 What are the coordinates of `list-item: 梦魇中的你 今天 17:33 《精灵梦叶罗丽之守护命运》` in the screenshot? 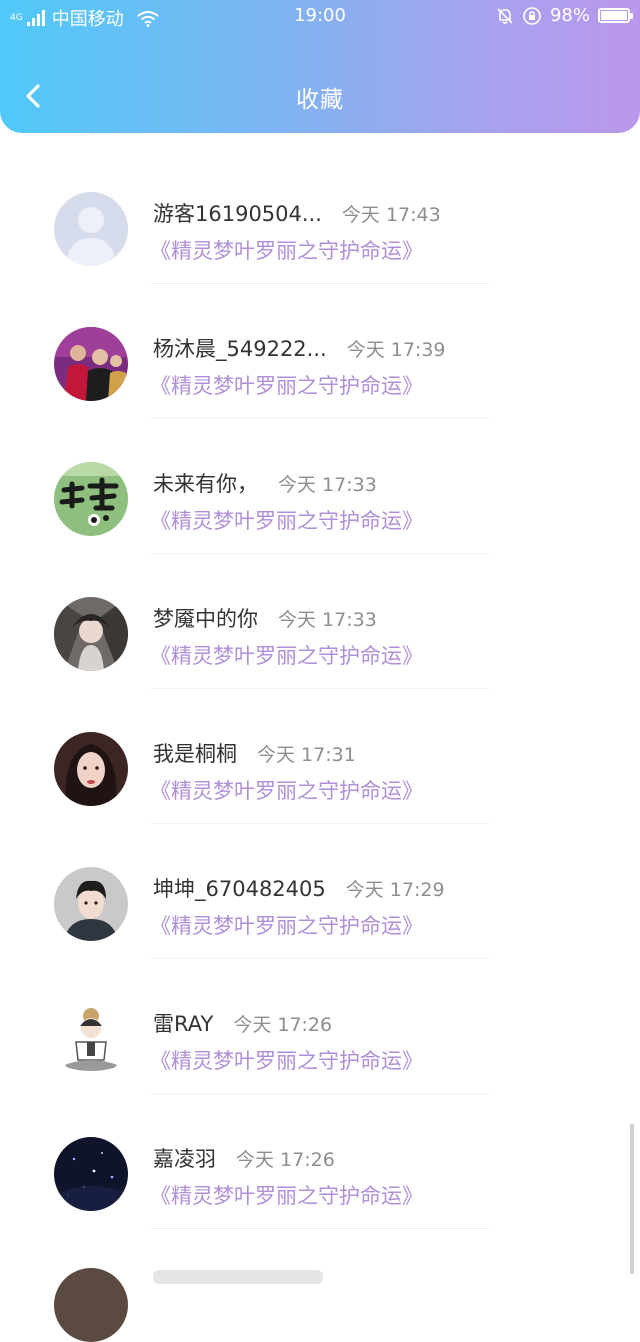 It's located at (320, 622).